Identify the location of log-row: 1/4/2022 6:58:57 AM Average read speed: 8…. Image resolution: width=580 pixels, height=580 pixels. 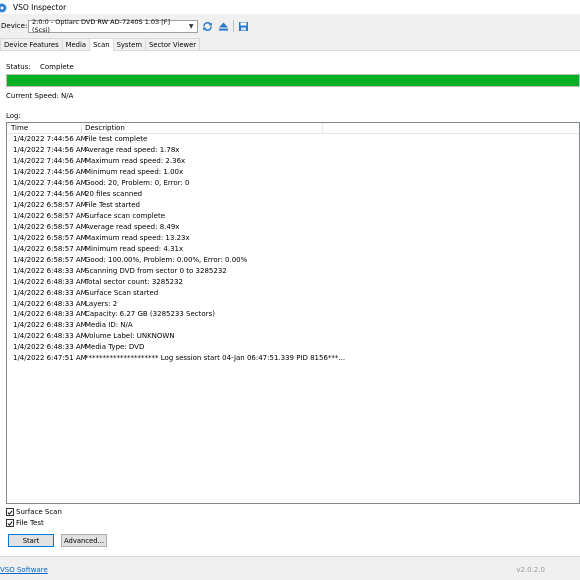
(293, 227).